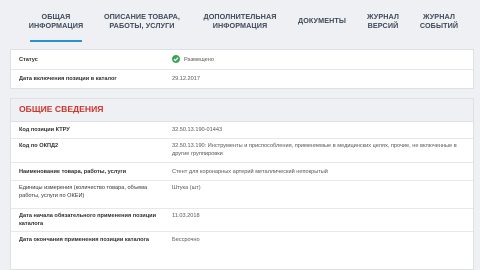 The image size is (480, 270). I want to click on status-value: Размещено, so click(199, 60).